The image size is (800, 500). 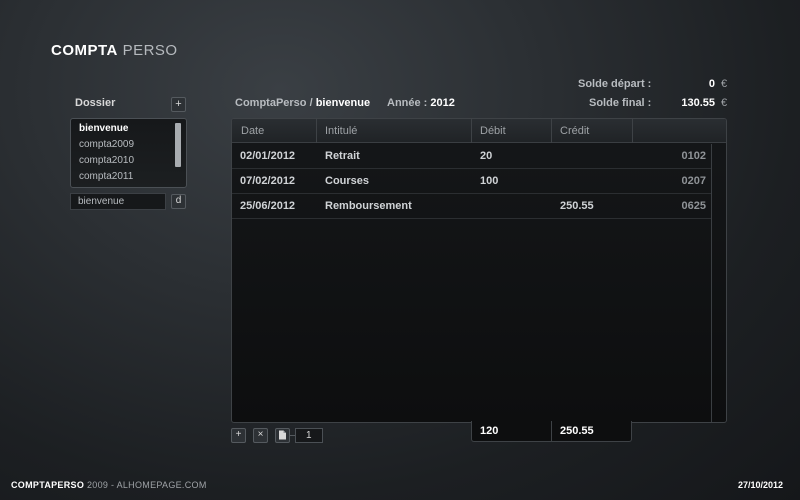 What do you see at coordinates (342, 156) in the screenshot?
I see `row-label: Retrait` at bounding box center [342, 156].